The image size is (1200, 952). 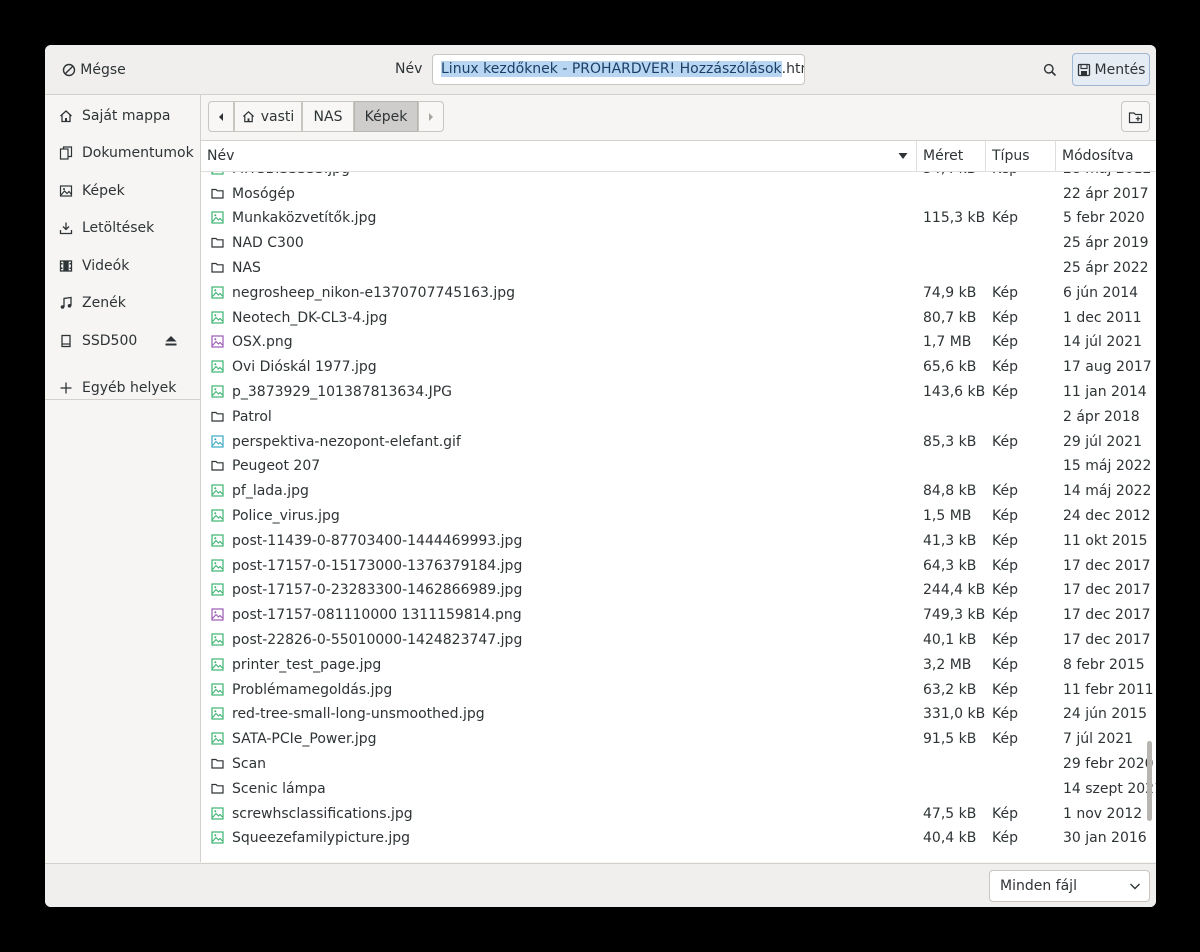 I want to click on file-row: NAD C300 25 ápr 2019, so click(x=678, y=243).